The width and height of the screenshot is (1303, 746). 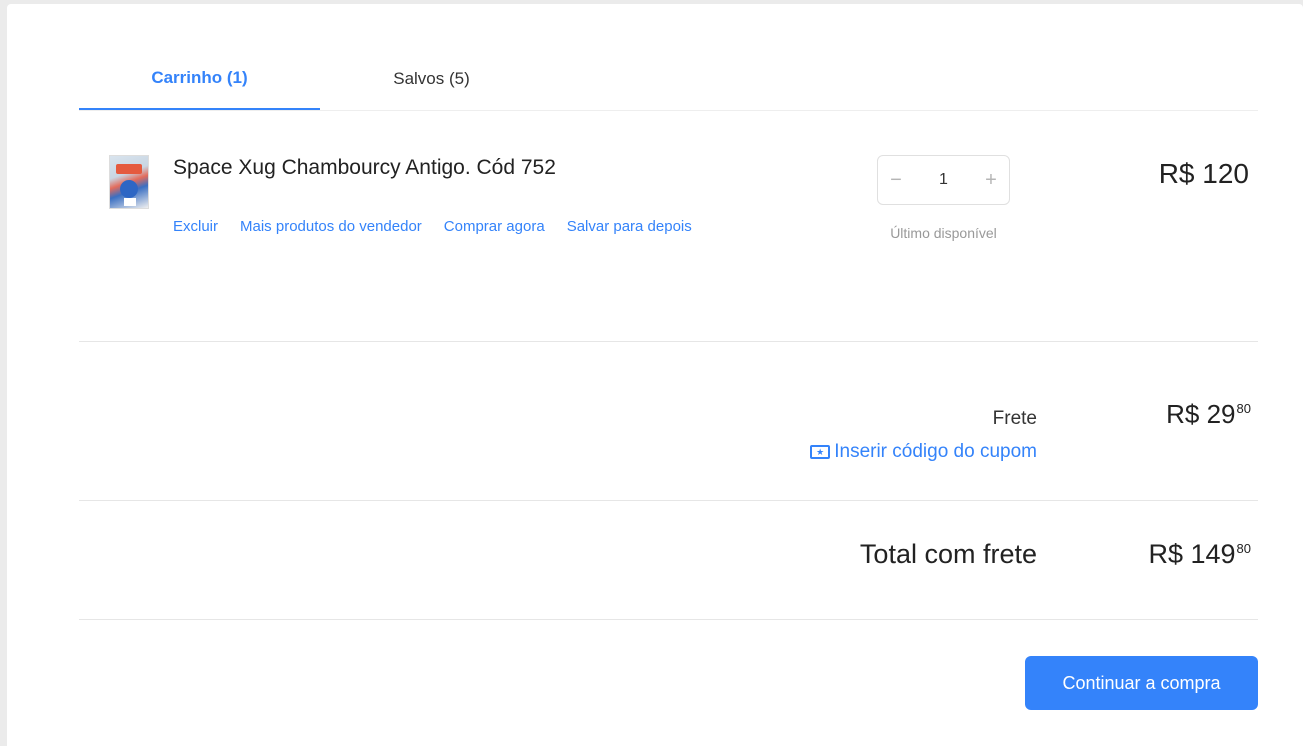 What do you see at coordinates (668, 79) in the screenshot?
I see `cart-tabs: Carrinho (1) Salvos (5)` at bounding box center [668, 79].